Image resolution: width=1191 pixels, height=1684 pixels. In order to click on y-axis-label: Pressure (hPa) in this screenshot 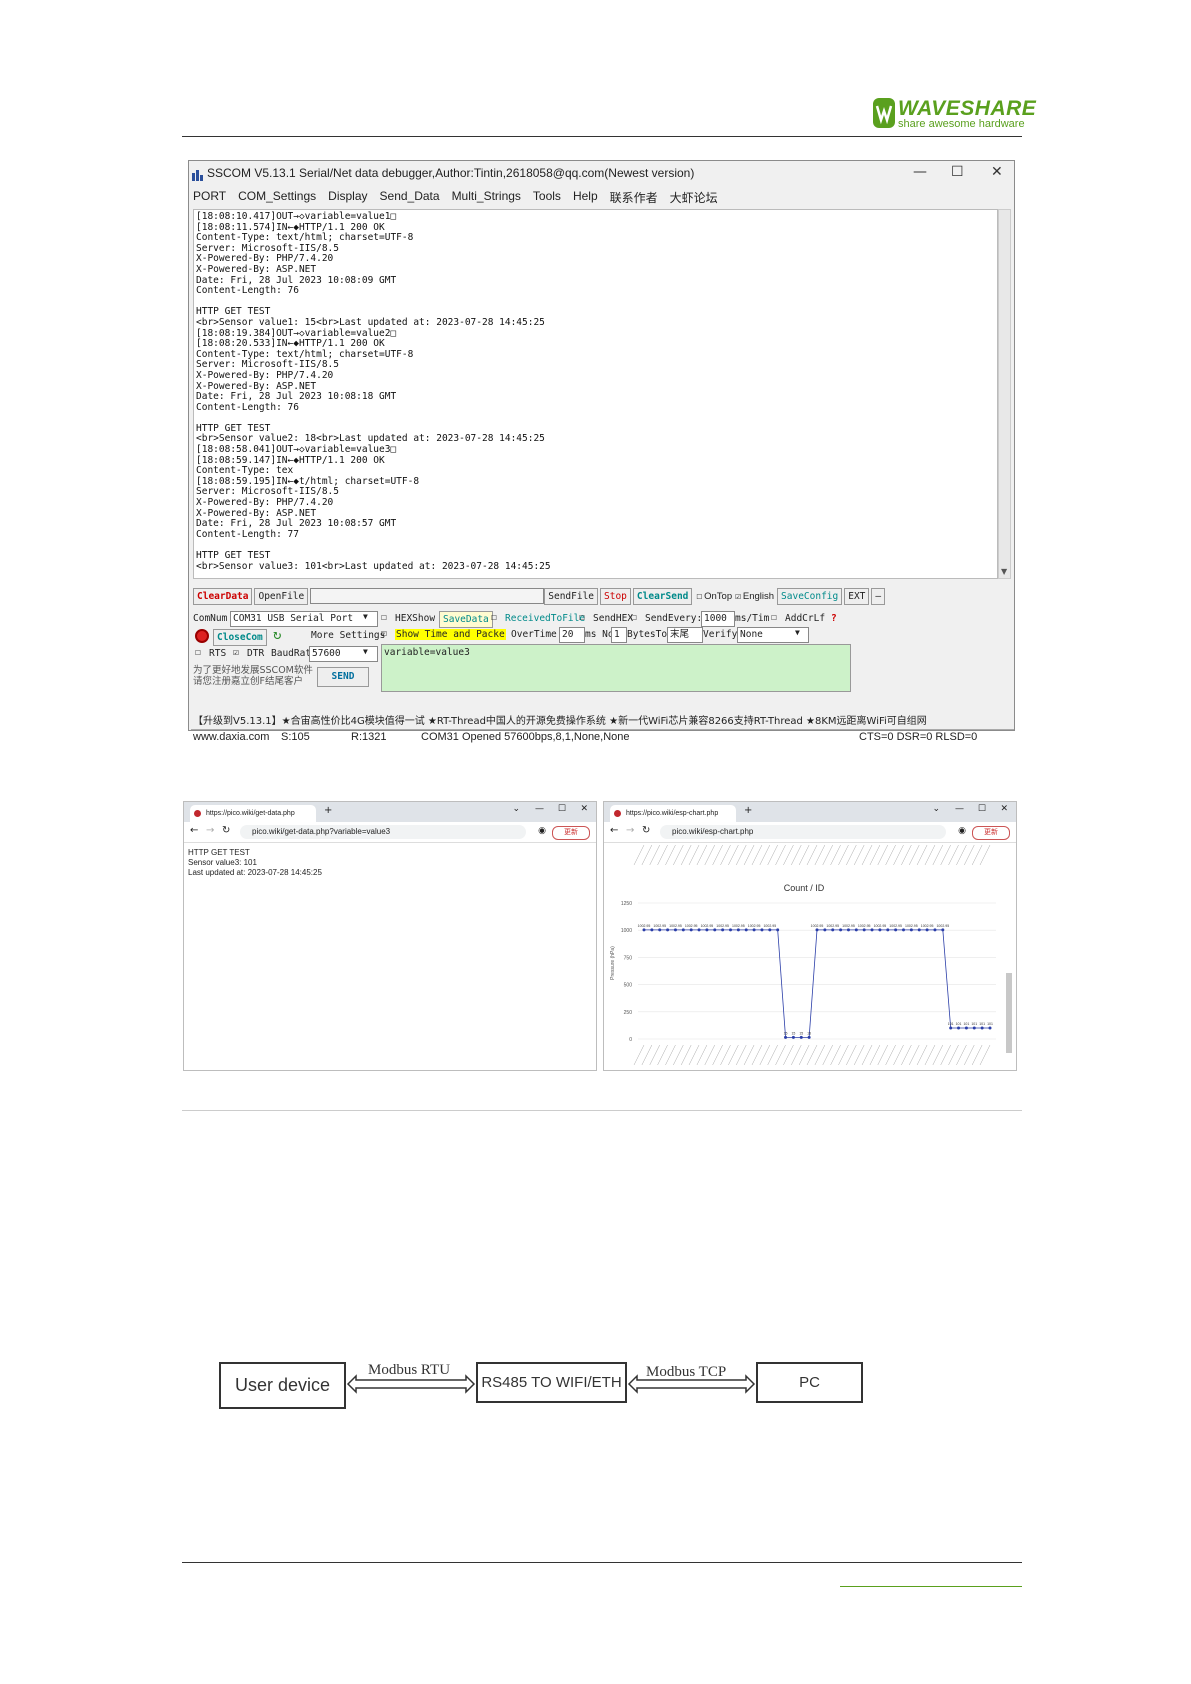, I will do `click(613, 963)`.